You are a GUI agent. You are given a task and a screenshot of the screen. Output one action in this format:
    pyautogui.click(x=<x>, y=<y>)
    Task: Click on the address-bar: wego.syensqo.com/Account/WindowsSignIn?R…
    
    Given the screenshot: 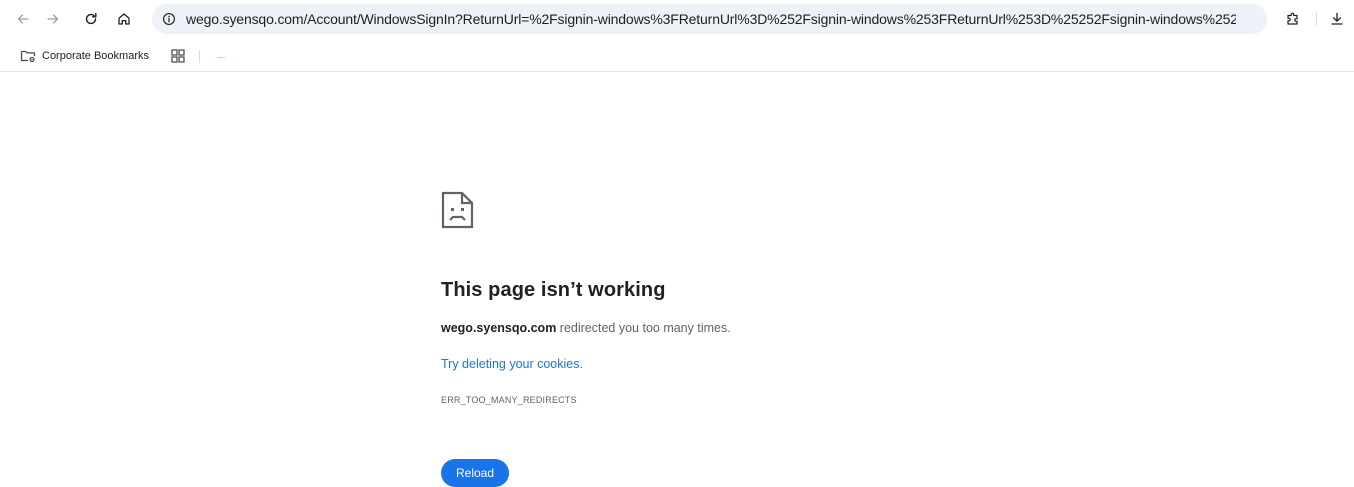 What is the action you would take?
    pyautogui.click(x=709, y=19)
    